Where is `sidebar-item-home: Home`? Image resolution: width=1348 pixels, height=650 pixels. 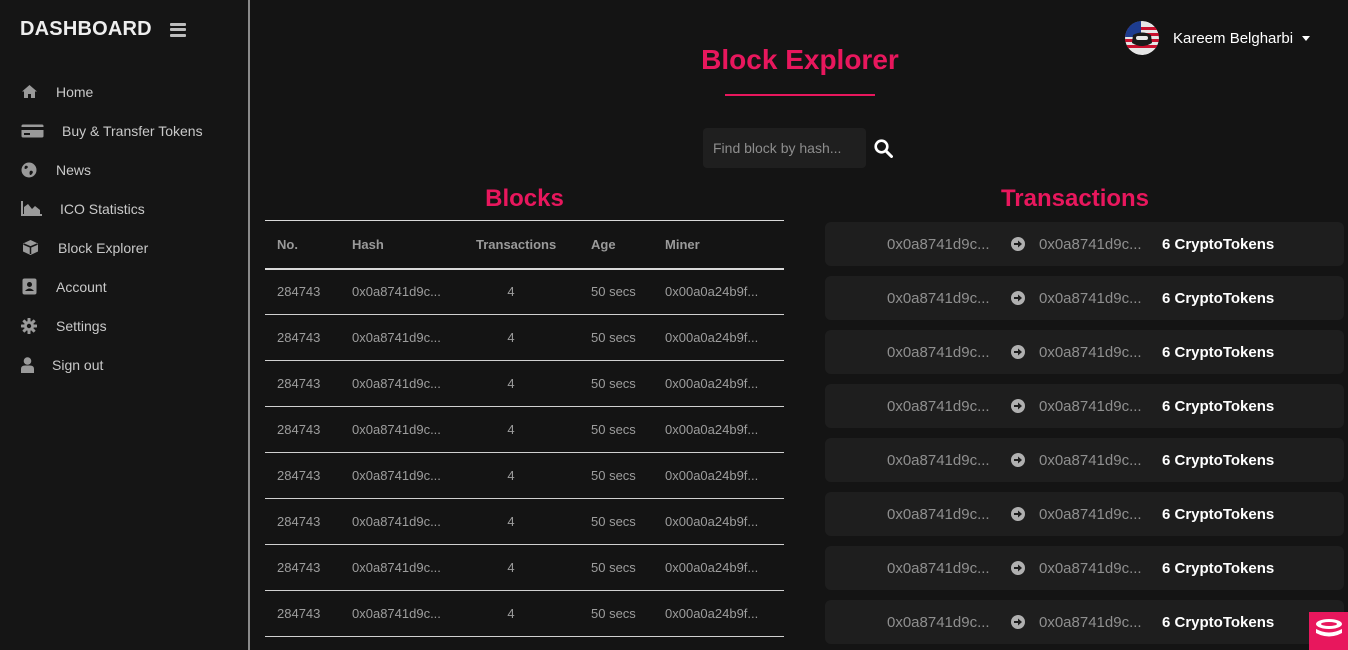 sidebar-item-home: Home is located at coordinates (124, 91).